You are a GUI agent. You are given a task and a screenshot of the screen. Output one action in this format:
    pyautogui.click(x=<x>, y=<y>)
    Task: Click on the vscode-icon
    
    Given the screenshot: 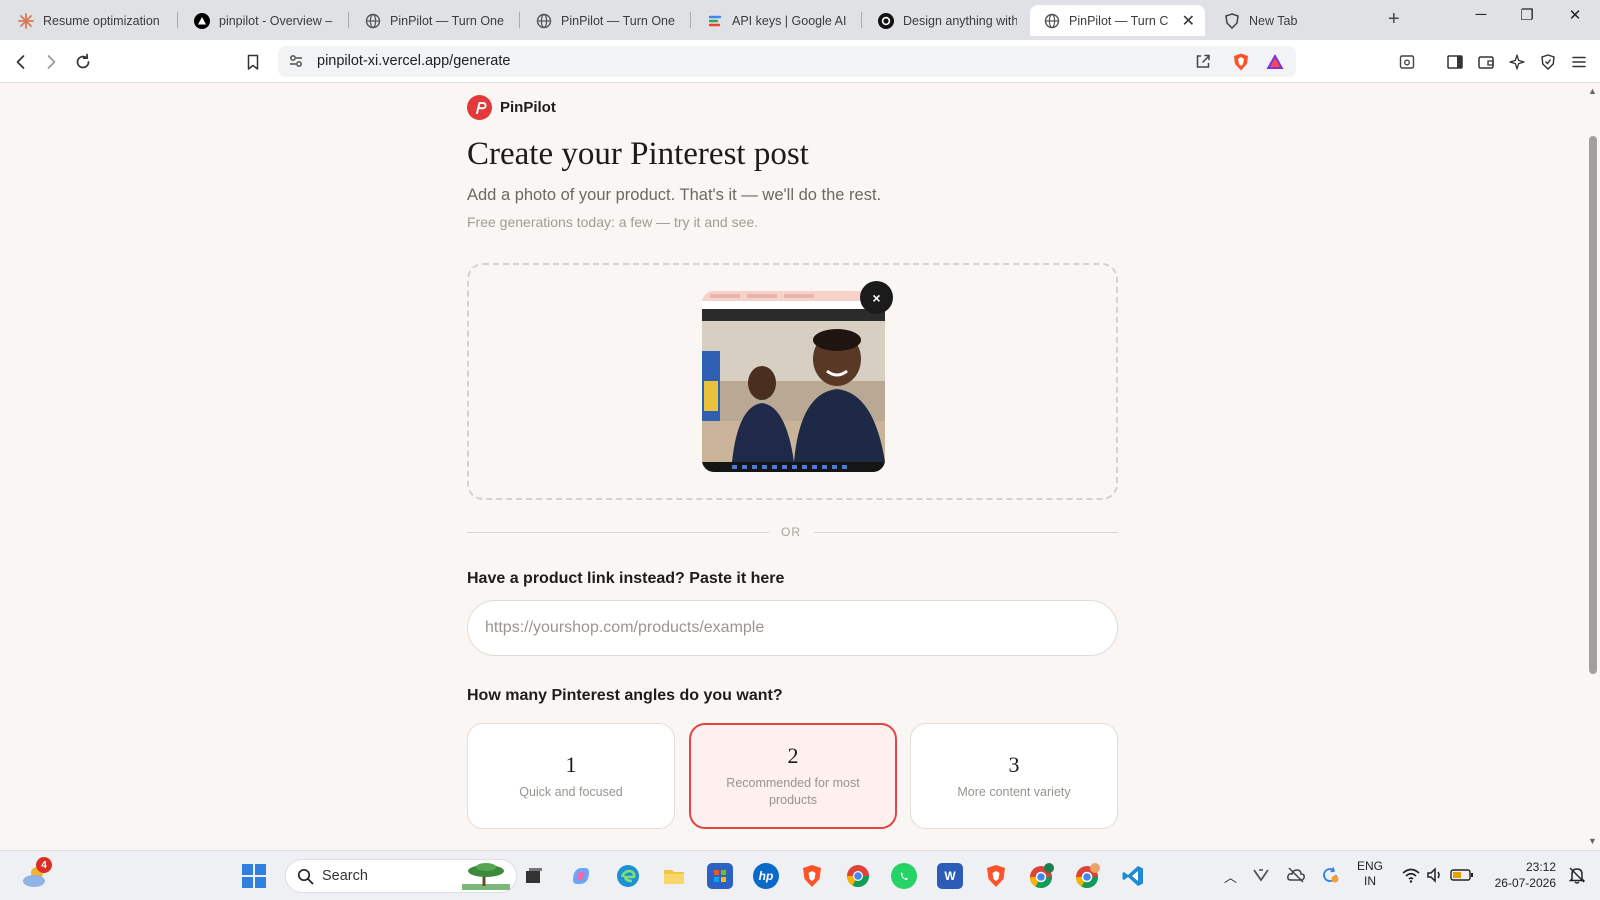 What is the action you would take?
    pyautogui.click(x=1133, y=876)
    